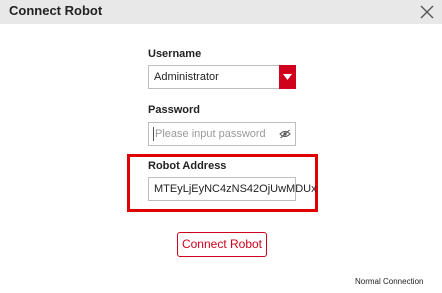 Image resolution: width=442 pixels, height=293 pixels. I want to click on robot-address-field: MTEyLjEyNC4zNS42OjUwMDUx, so click(232, 189).